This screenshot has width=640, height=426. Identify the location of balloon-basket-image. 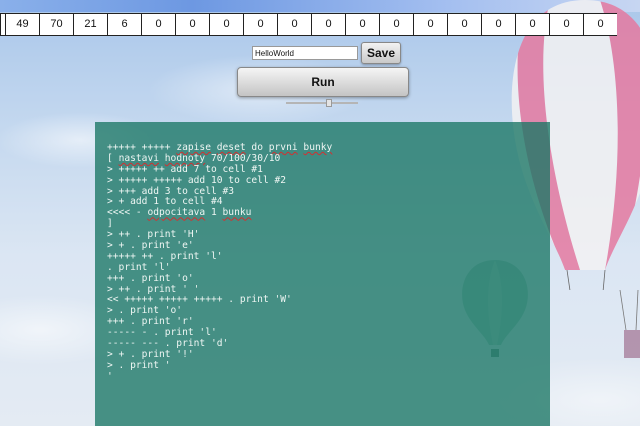
(629, 324).